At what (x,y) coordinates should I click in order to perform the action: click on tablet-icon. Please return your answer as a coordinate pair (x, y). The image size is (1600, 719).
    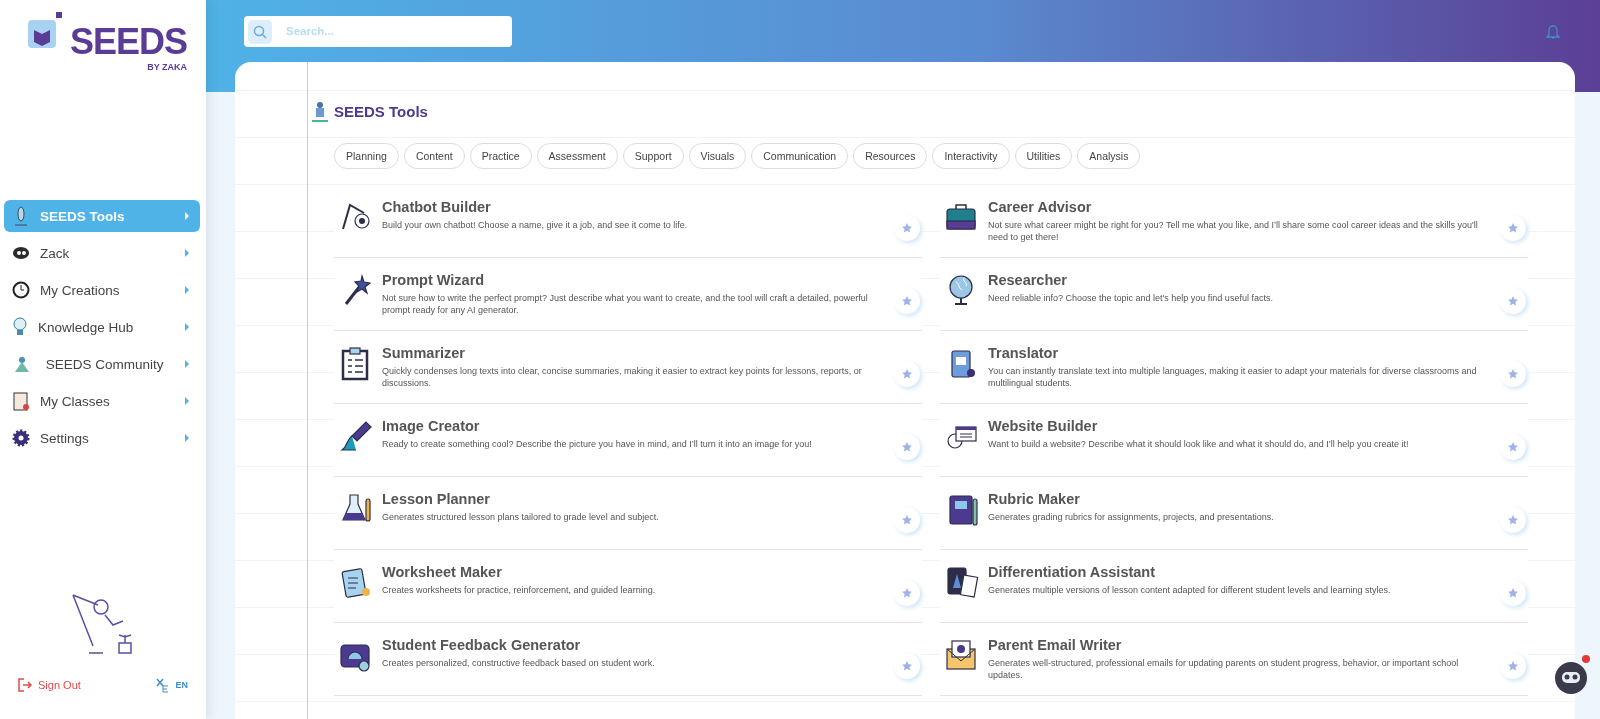
    Looking at the image, I should click on (962, 582).